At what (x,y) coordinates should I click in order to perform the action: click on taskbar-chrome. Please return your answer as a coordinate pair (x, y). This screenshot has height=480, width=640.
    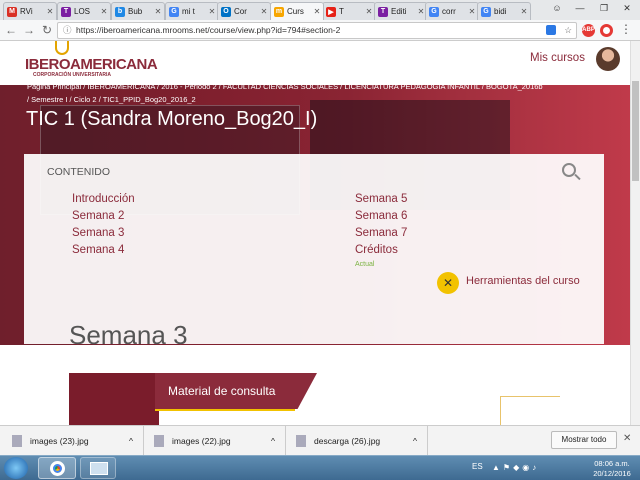
    Looking at the image, I should click on (57, 468).